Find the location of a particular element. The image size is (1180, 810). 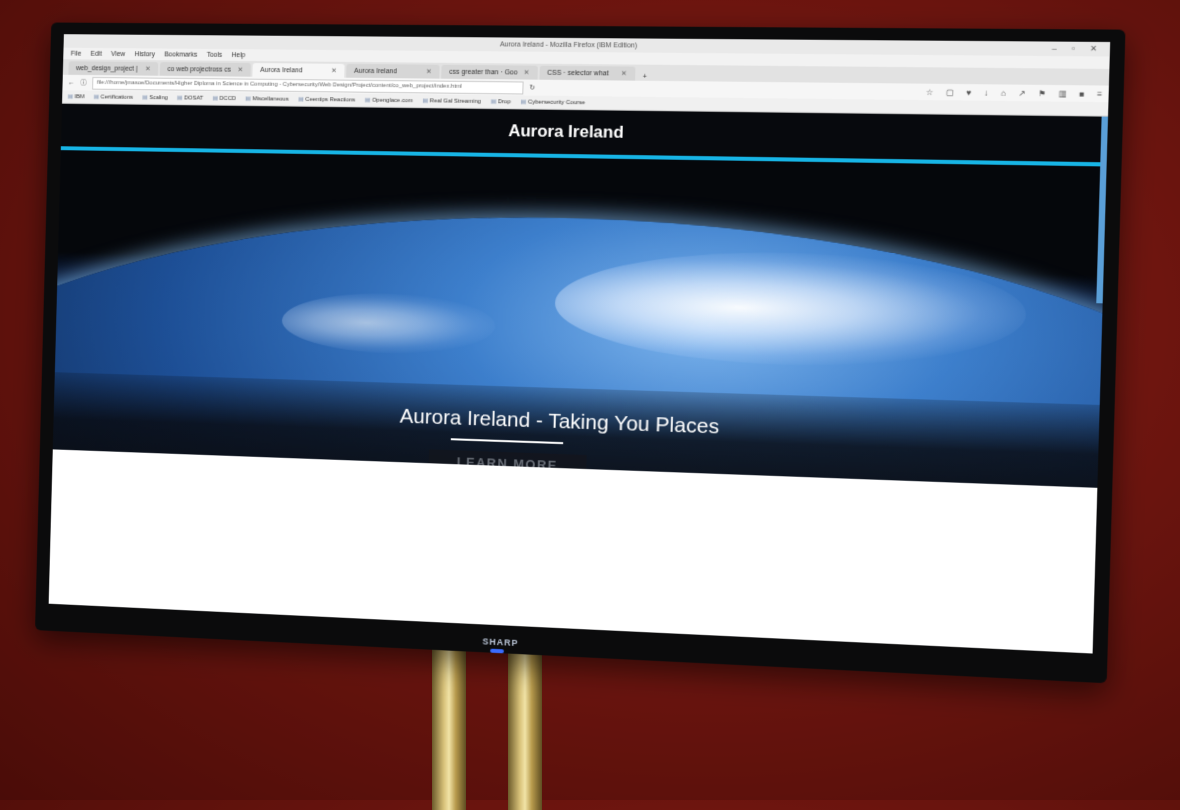

menu-help: Help is located at coordinates (239, 55).